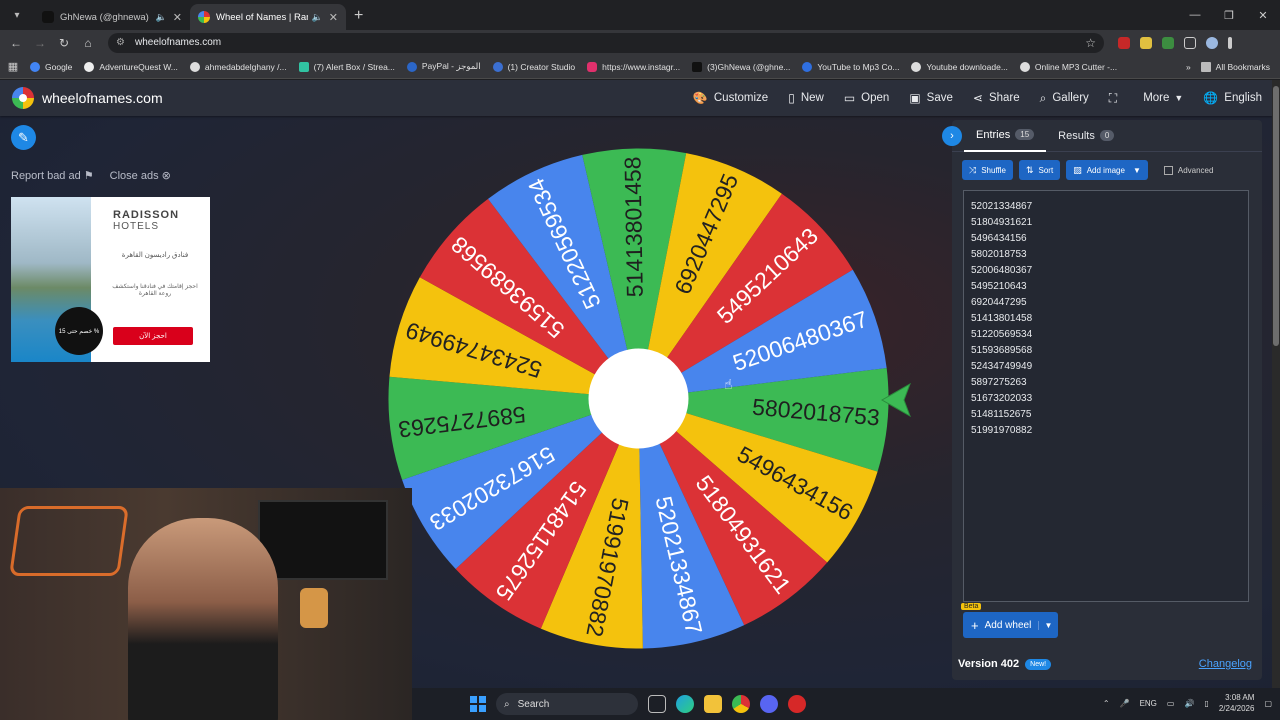 The width and height of the screenshot is (1280, 720). Describe the element at coordinates (713, 704) in the screenshot. I see `file-explorer-icon` at that location.